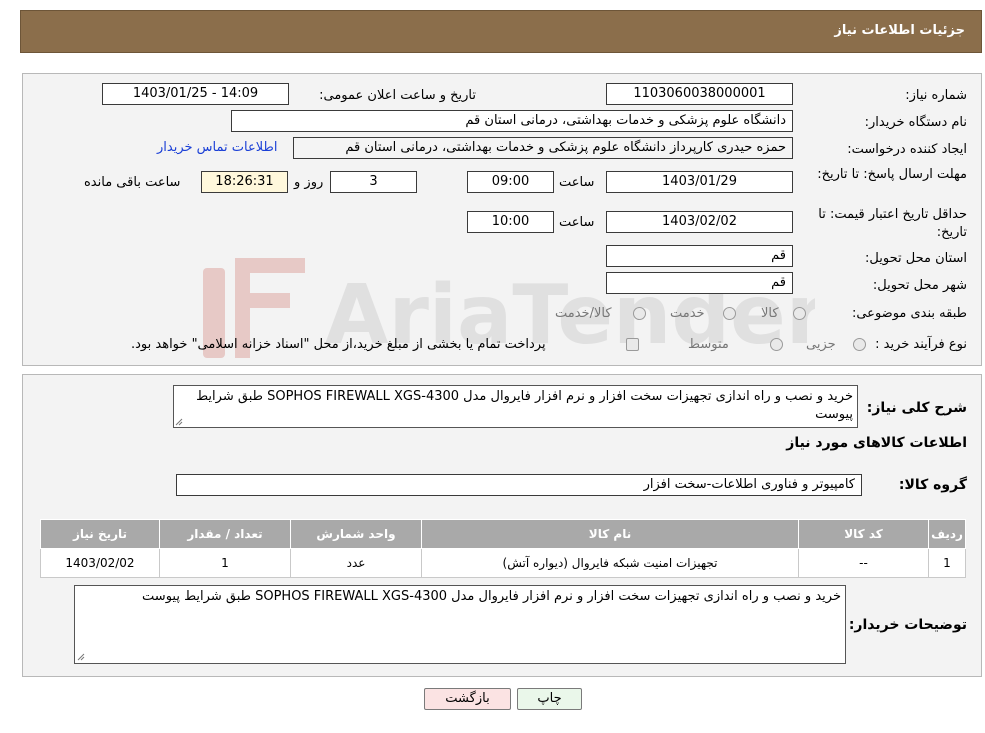 The width and height of the screenshot is (985, 733). I want to click on process-option-minor: جزیی, so click(821, 344).